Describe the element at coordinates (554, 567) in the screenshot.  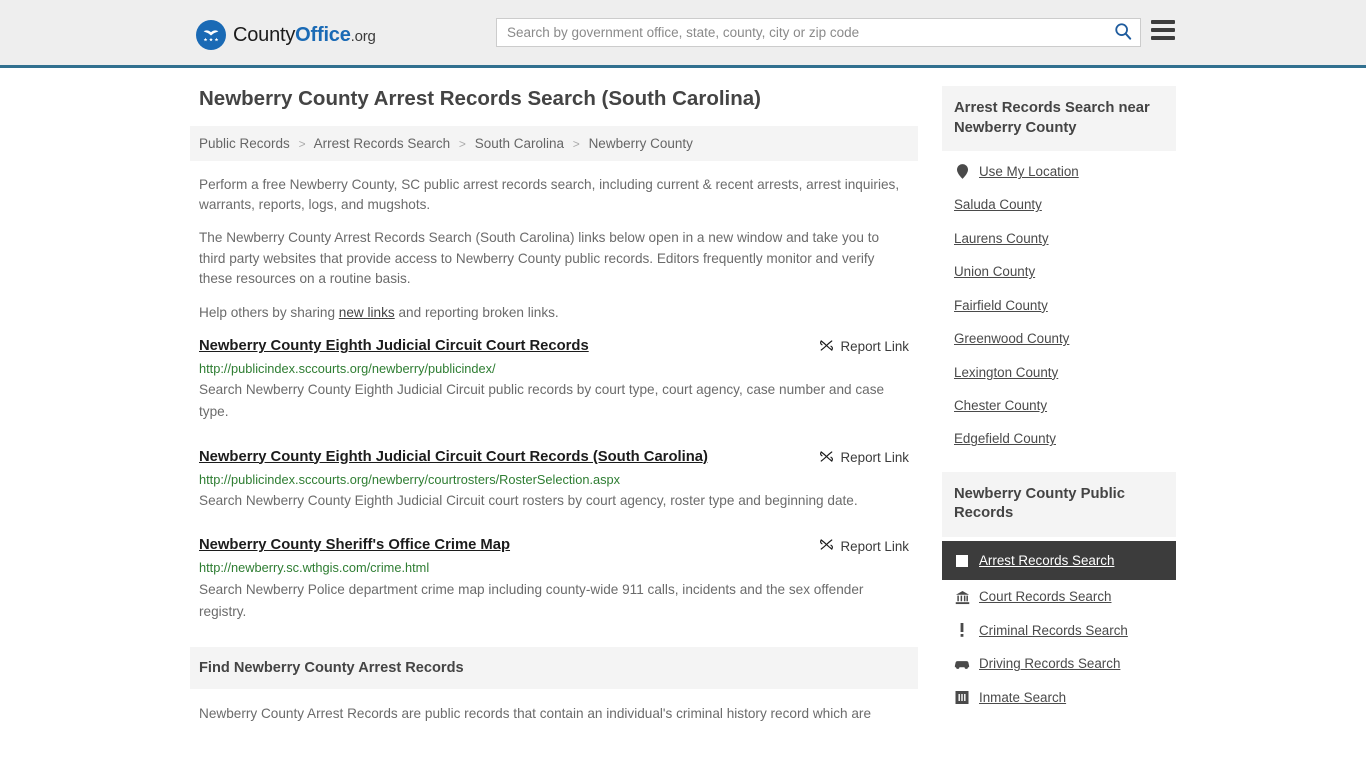
I see `result-url: http://newberry.sc.wthgis.com/crime.html` at that location.